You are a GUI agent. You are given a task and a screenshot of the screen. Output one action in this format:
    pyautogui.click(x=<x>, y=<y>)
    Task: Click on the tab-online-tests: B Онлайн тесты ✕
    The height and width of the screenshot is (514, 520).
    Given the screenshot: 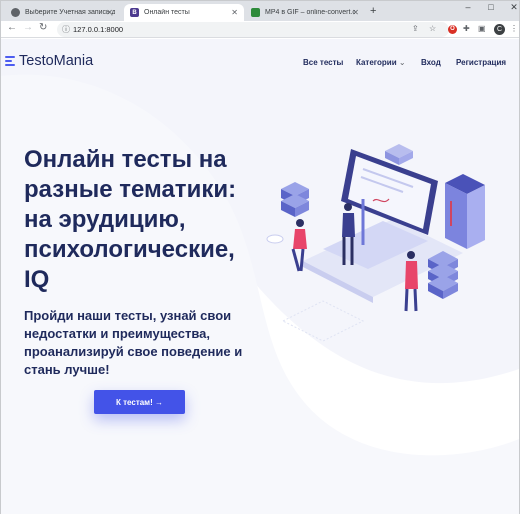 What is the action you would take?
    pyautogui.click(x=184, y=12)
    